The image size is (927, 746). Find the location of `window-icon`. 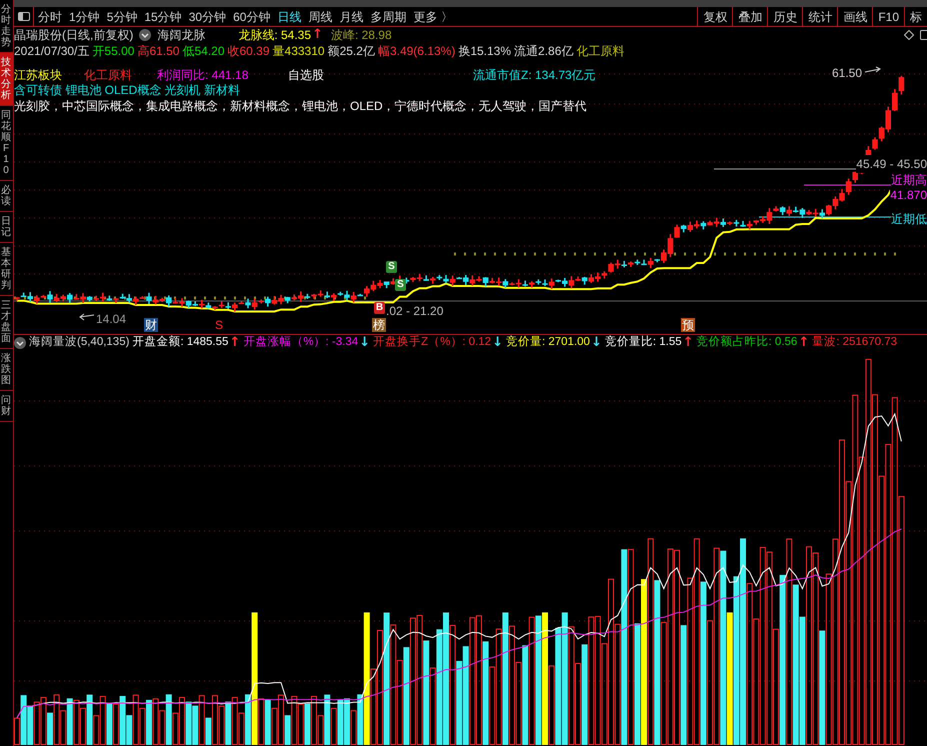

window-icon is located at coordinates (923, 35).